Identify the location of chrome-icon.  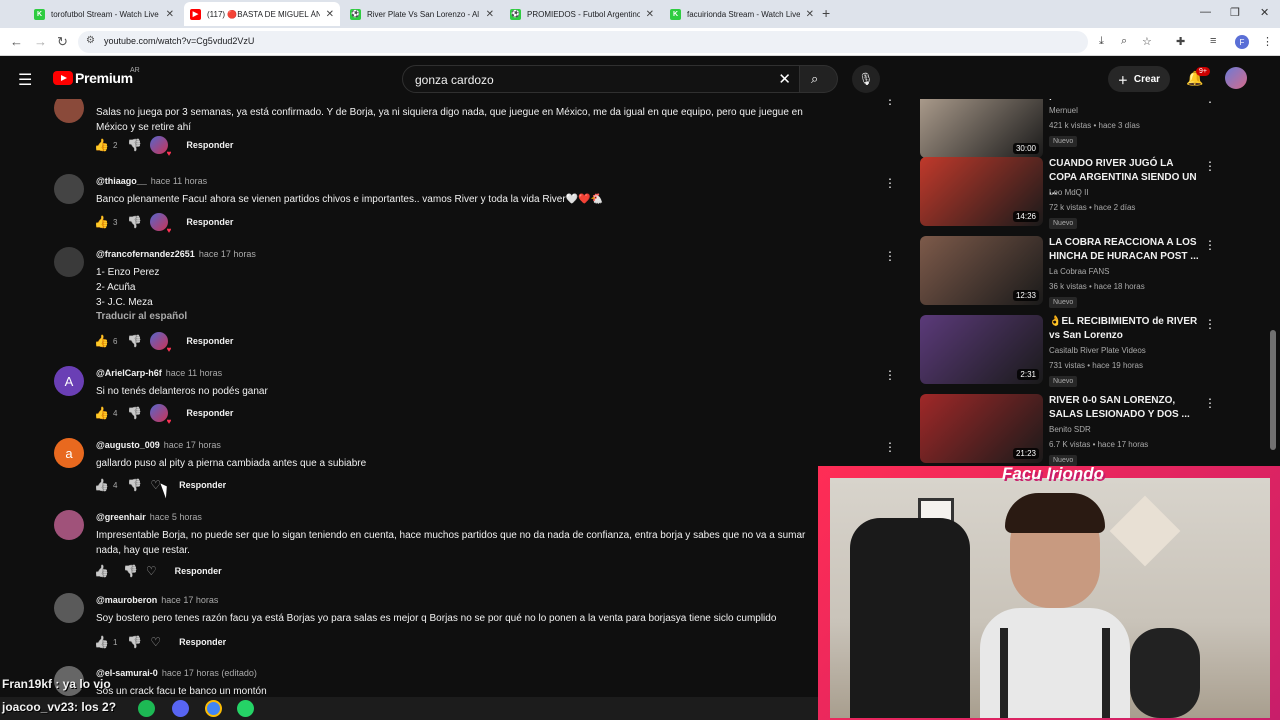
(213, 708).